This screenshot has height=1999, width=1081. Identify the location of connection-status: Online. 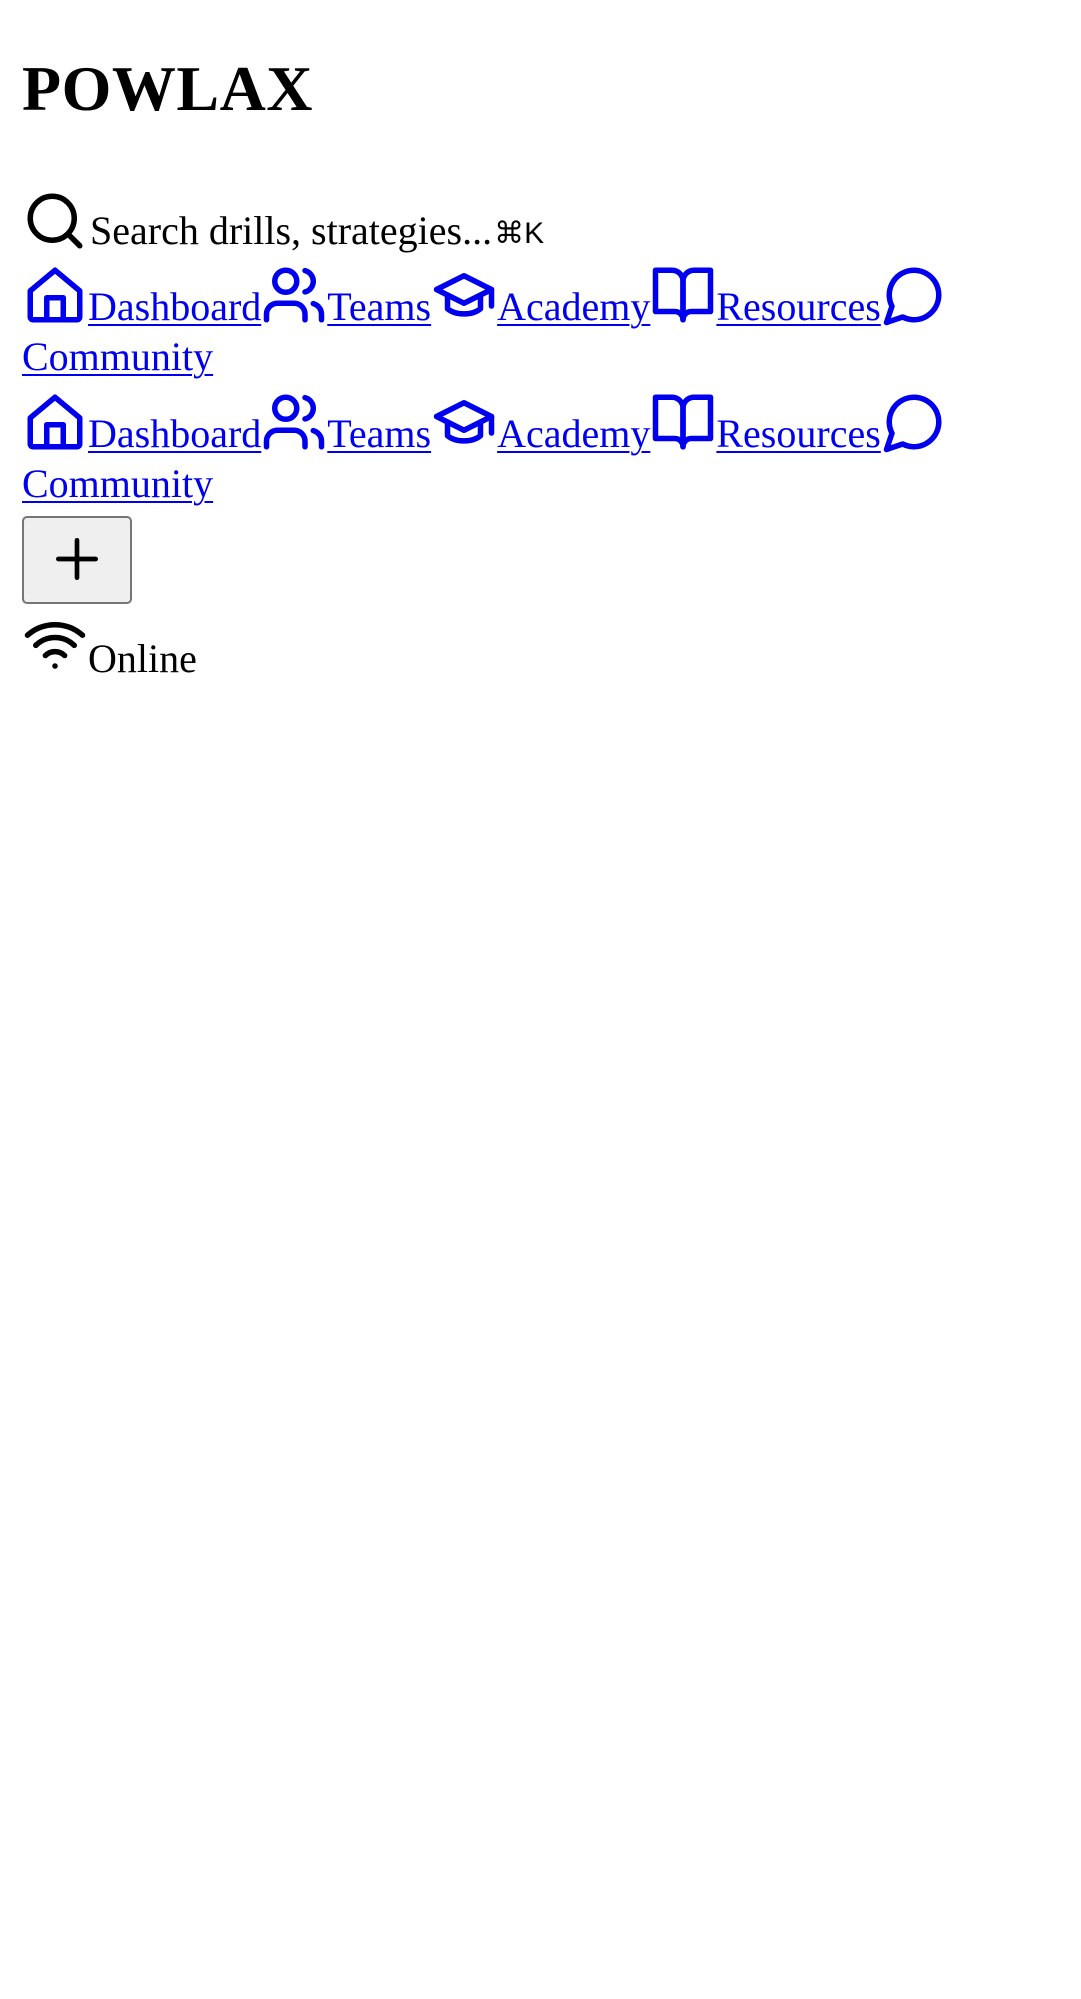
(109, 648).